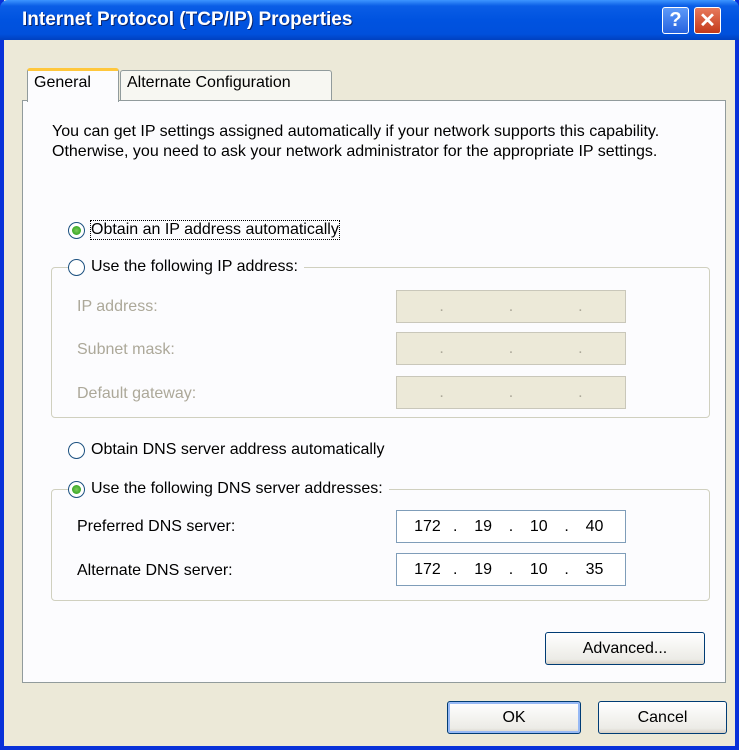 The width and height of the screenshot is (739, 750). I want to click on tab-label: General, so click(62, 82).